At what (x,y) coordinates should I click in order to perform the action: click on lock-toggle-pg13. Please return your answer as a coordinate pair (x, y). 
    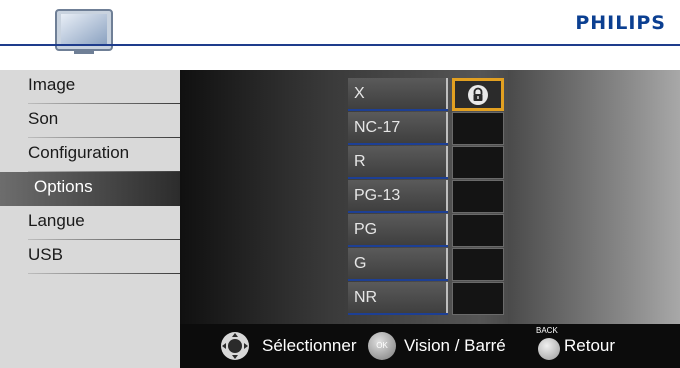
    Looking at the image, I should click on (478, 196).